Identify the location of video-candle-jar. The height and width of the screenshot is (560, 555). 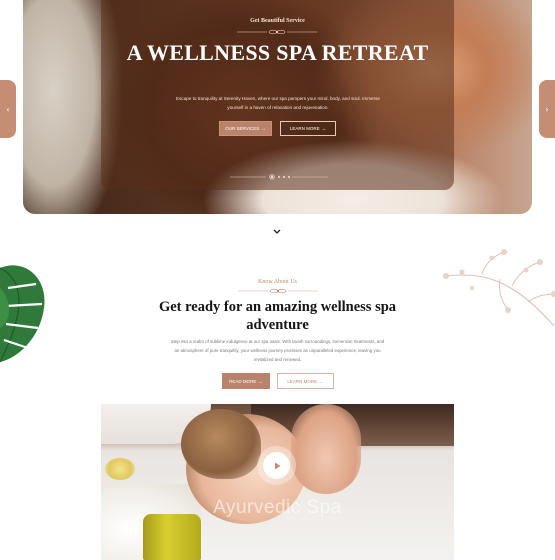
(172, 537).